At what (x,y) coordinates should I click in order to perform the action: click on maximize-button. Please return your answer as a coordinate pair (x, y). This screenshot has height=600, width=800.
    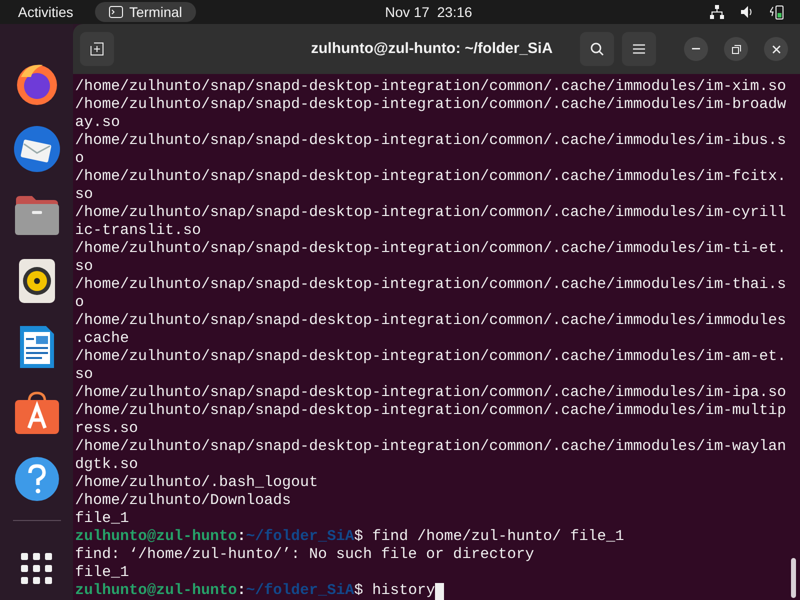
    Looking at the image, I should click on (736, 49).